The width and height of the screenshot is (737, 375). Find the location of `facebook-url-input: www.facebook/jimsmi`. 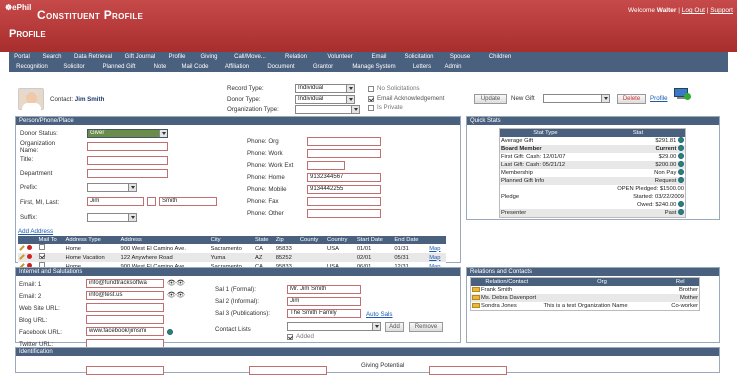

facebook-url-input: www.facebook/jimsmi is located at coordinates (125, 331).